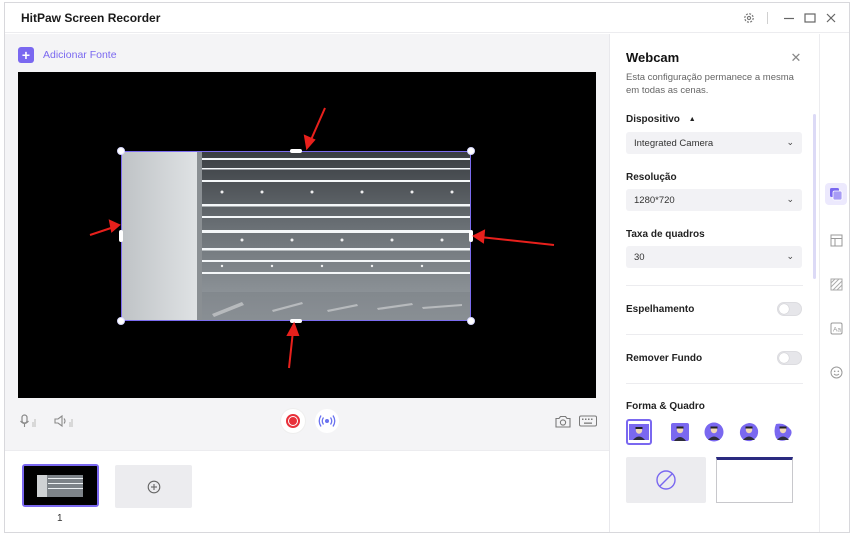 The height and width of the screenshot is (536, 855). I want to click on framerate-value: 30, so click(639, 257).